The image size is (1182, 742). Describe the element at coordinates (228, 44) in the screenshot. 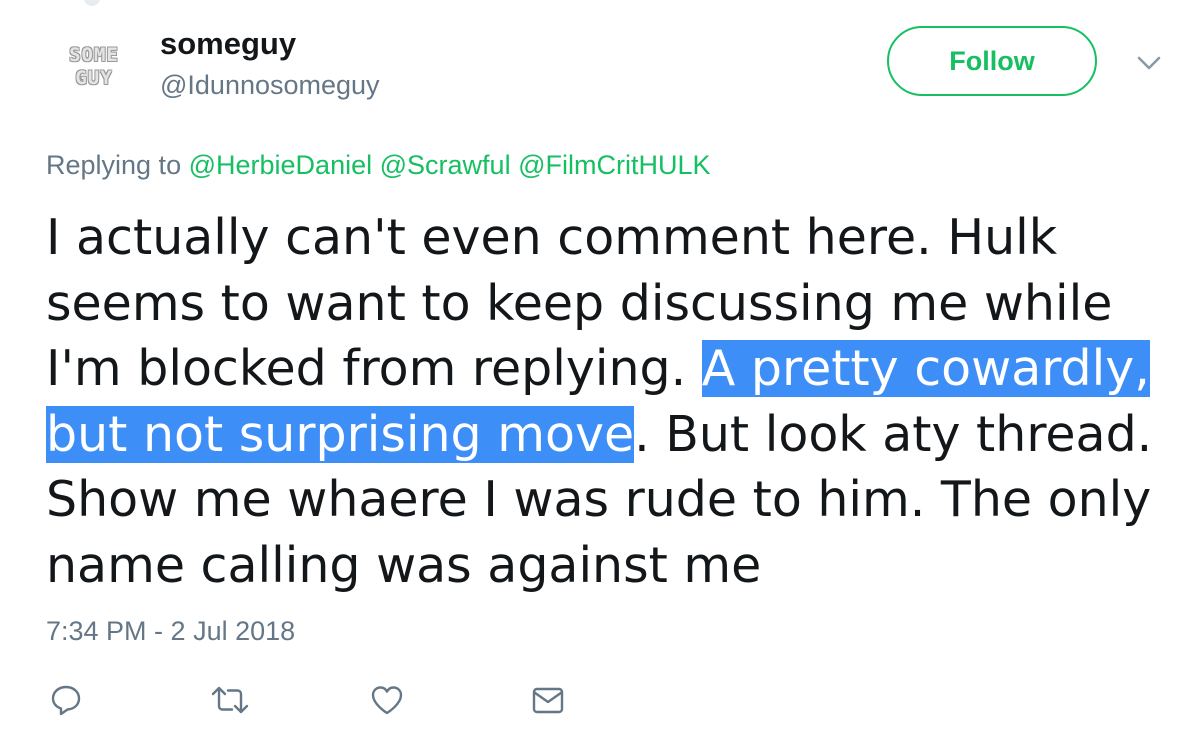

I see `display-name: someguy` at that location.